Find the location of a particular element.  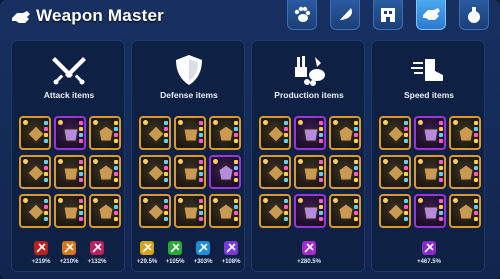

tab-weapon-master is located at coordinates (431, 15).